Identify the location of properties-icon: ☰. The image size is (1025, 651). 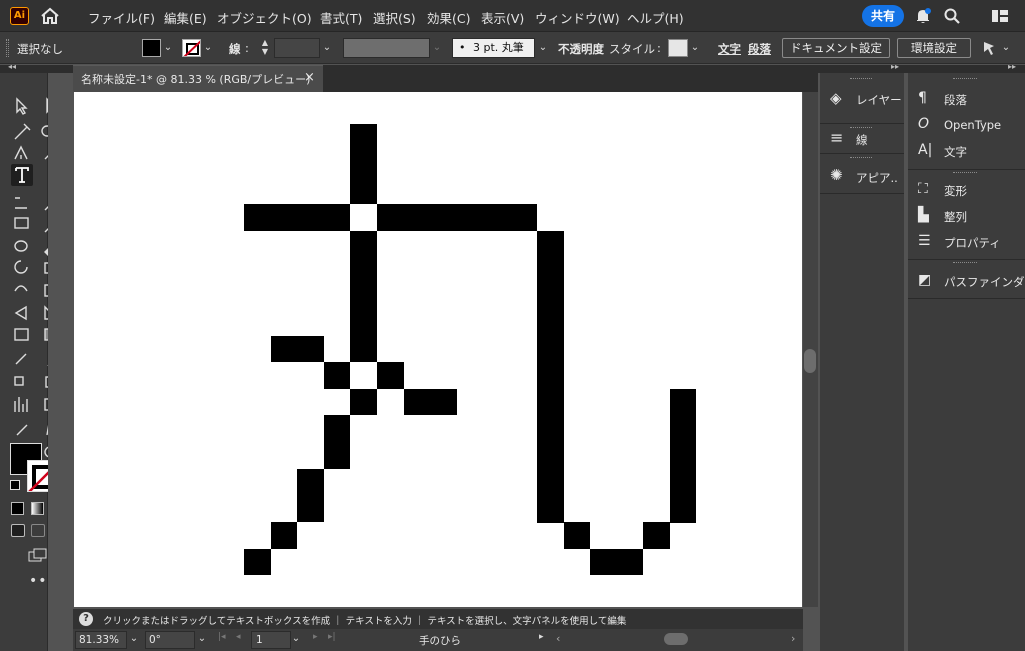
(924, 241).